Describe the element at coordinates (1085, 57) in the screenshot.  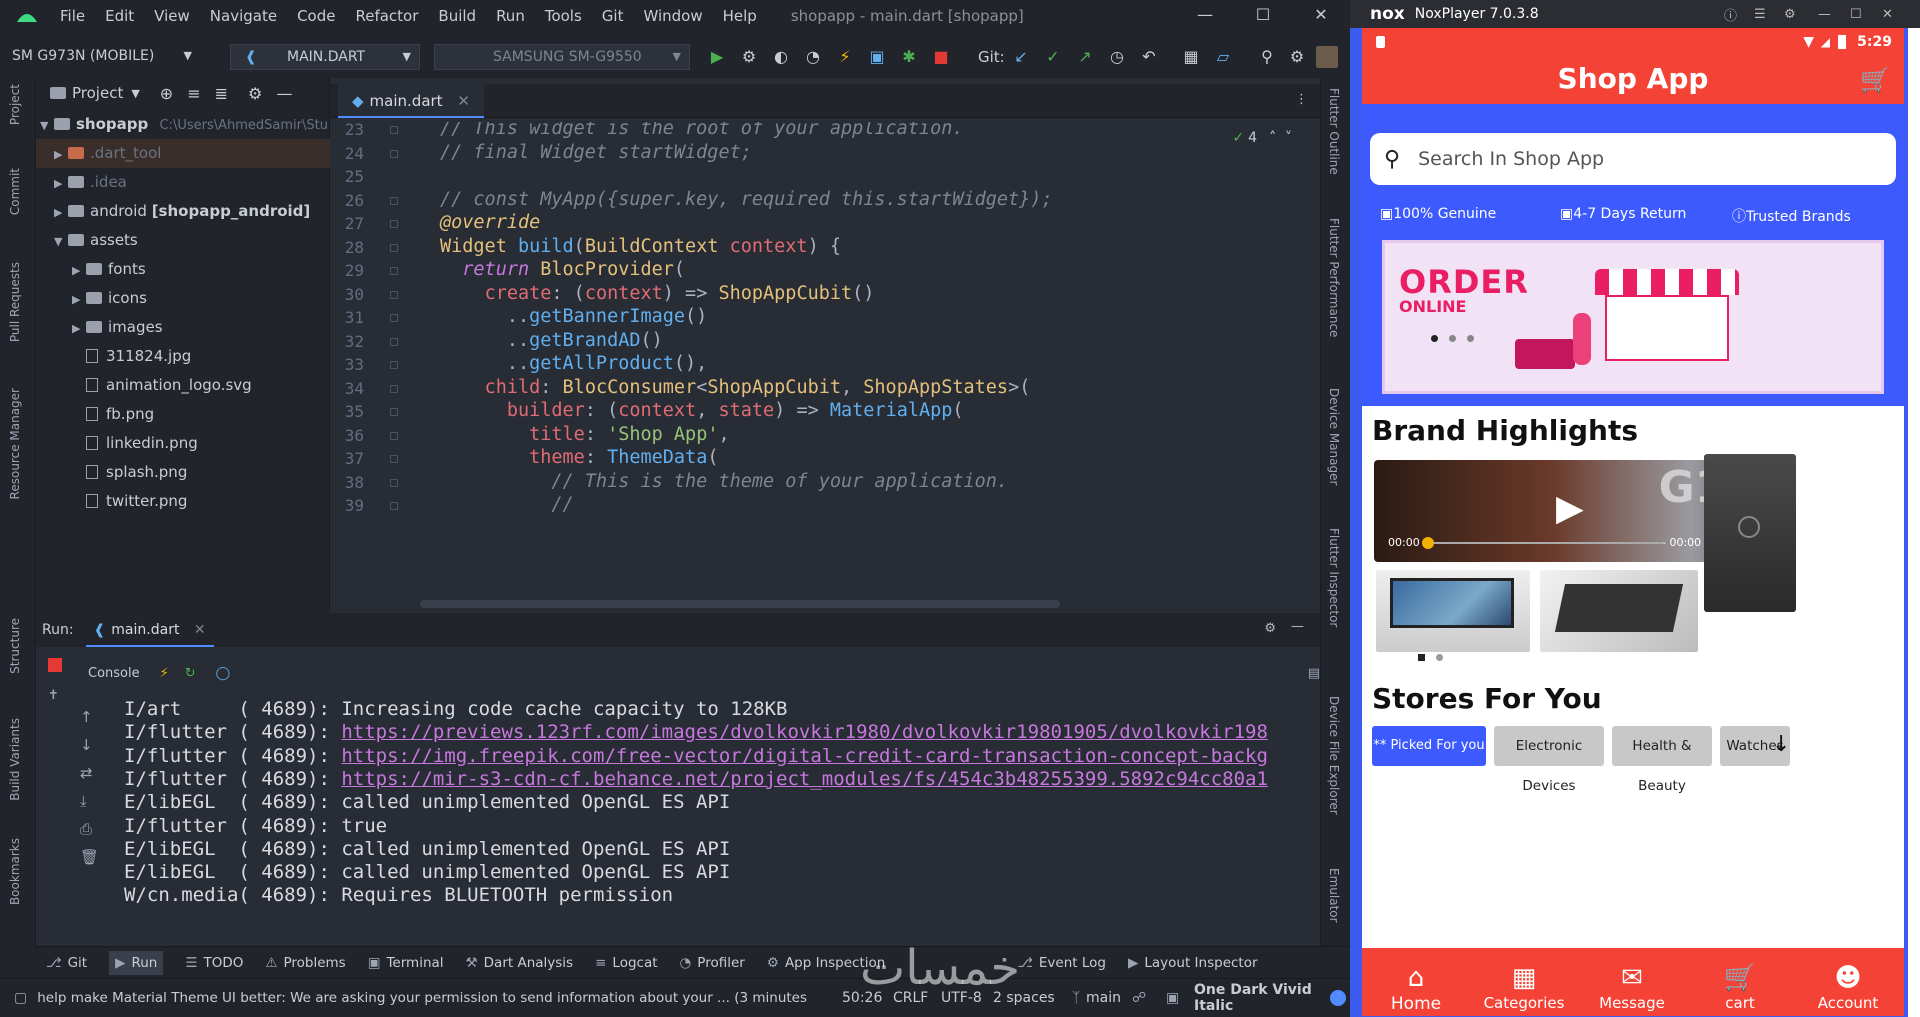
I see `git-push-icon: ↗` at that location.